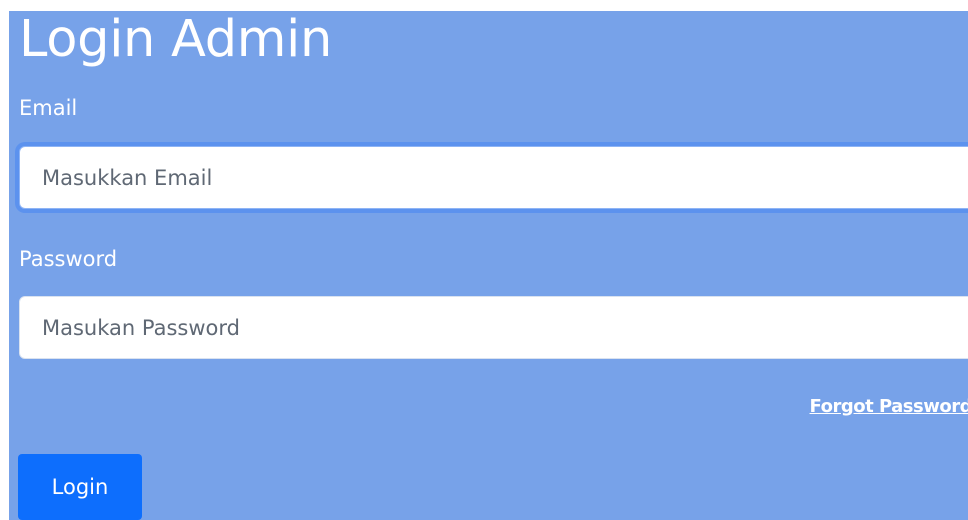 This screenshot has height=520, width=968. Describe the element at coordinates (889, 406) in the screenshot. I see `forgot-password-link: Forgot Password` at that location.